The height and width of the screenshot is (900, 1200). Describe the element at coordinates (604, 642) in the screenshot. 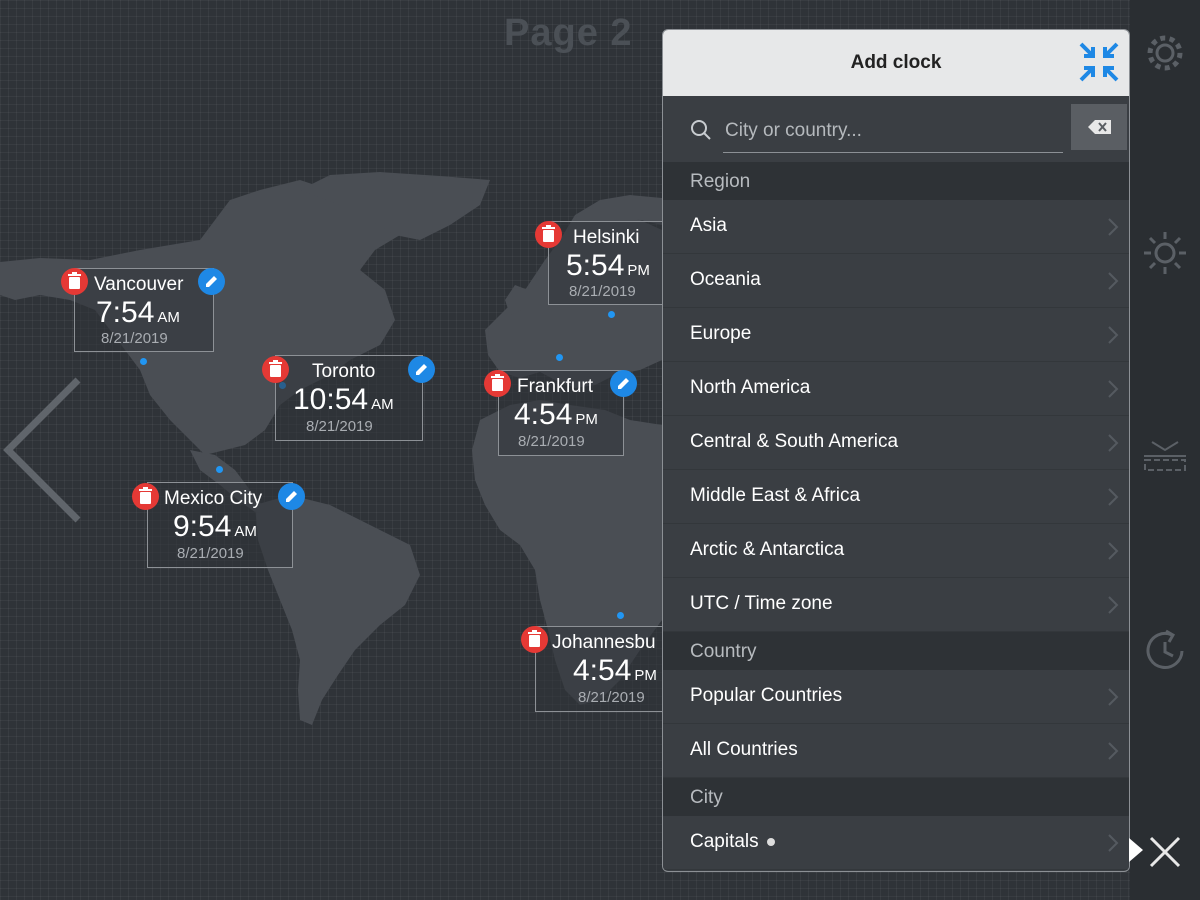

I see `clock-city: Johannesbu` at that location.